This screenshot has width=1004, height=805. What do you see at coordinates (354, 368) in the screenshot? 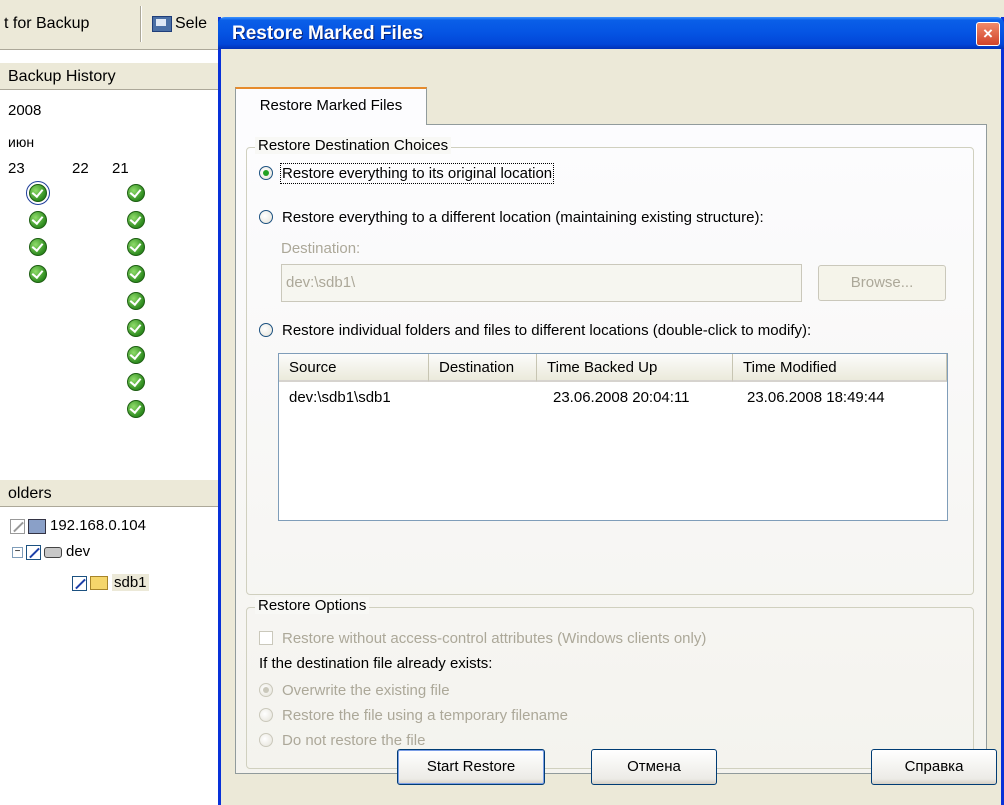
I see `column-header-source: Source` at bounding box center [354, 368].